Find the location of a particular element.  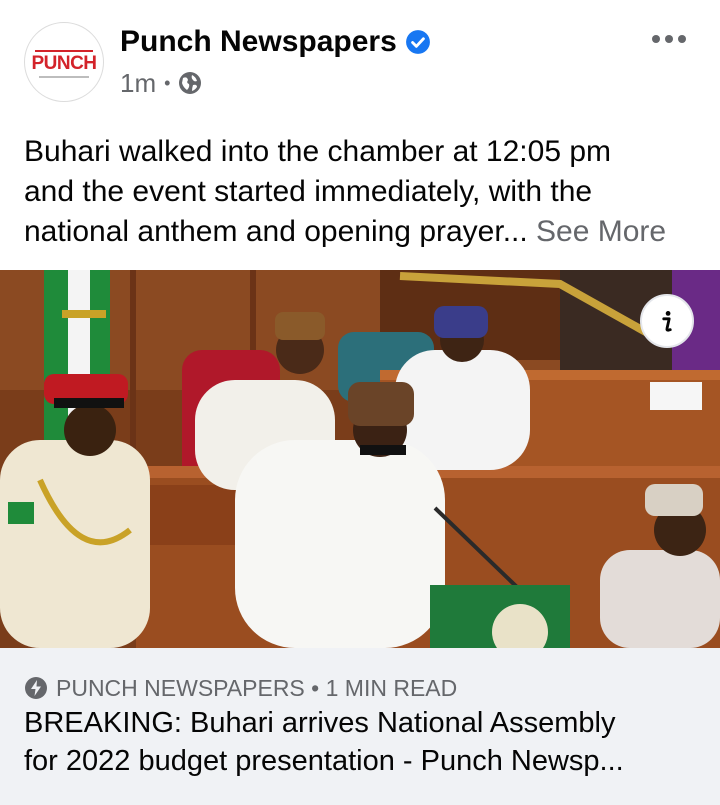

post-timestamp: 1m is located at coordinates (138, 83).